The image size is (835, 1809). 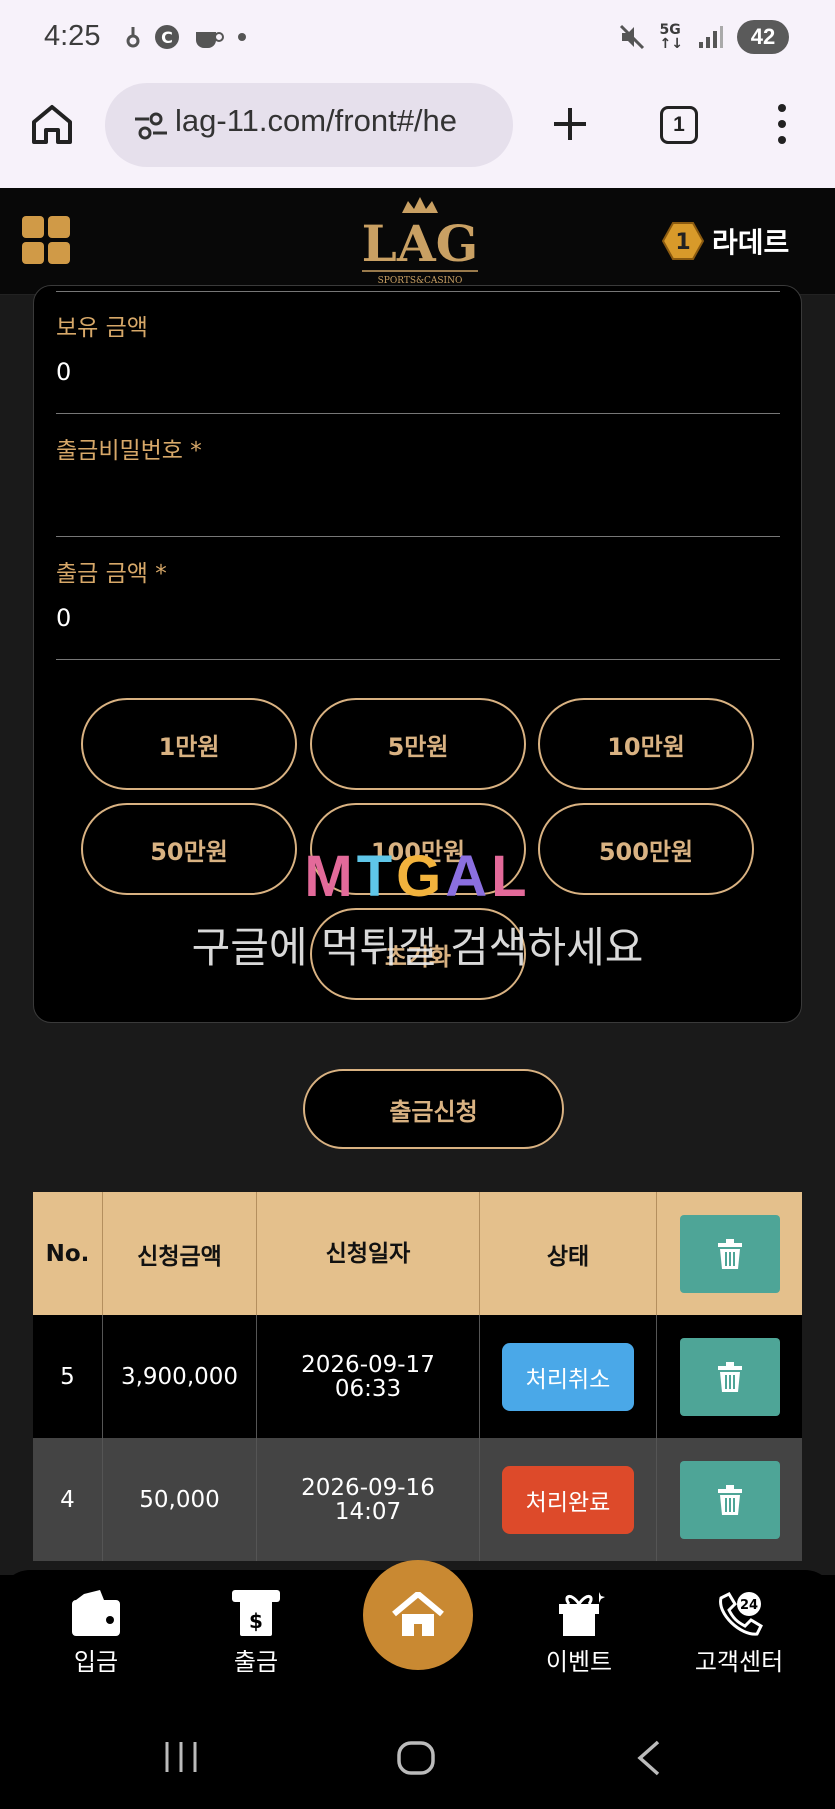 What do you see at coordinates (68, 1499) in the screenshot?
I see `row-no: 4` at bounding box center [68, 1499].